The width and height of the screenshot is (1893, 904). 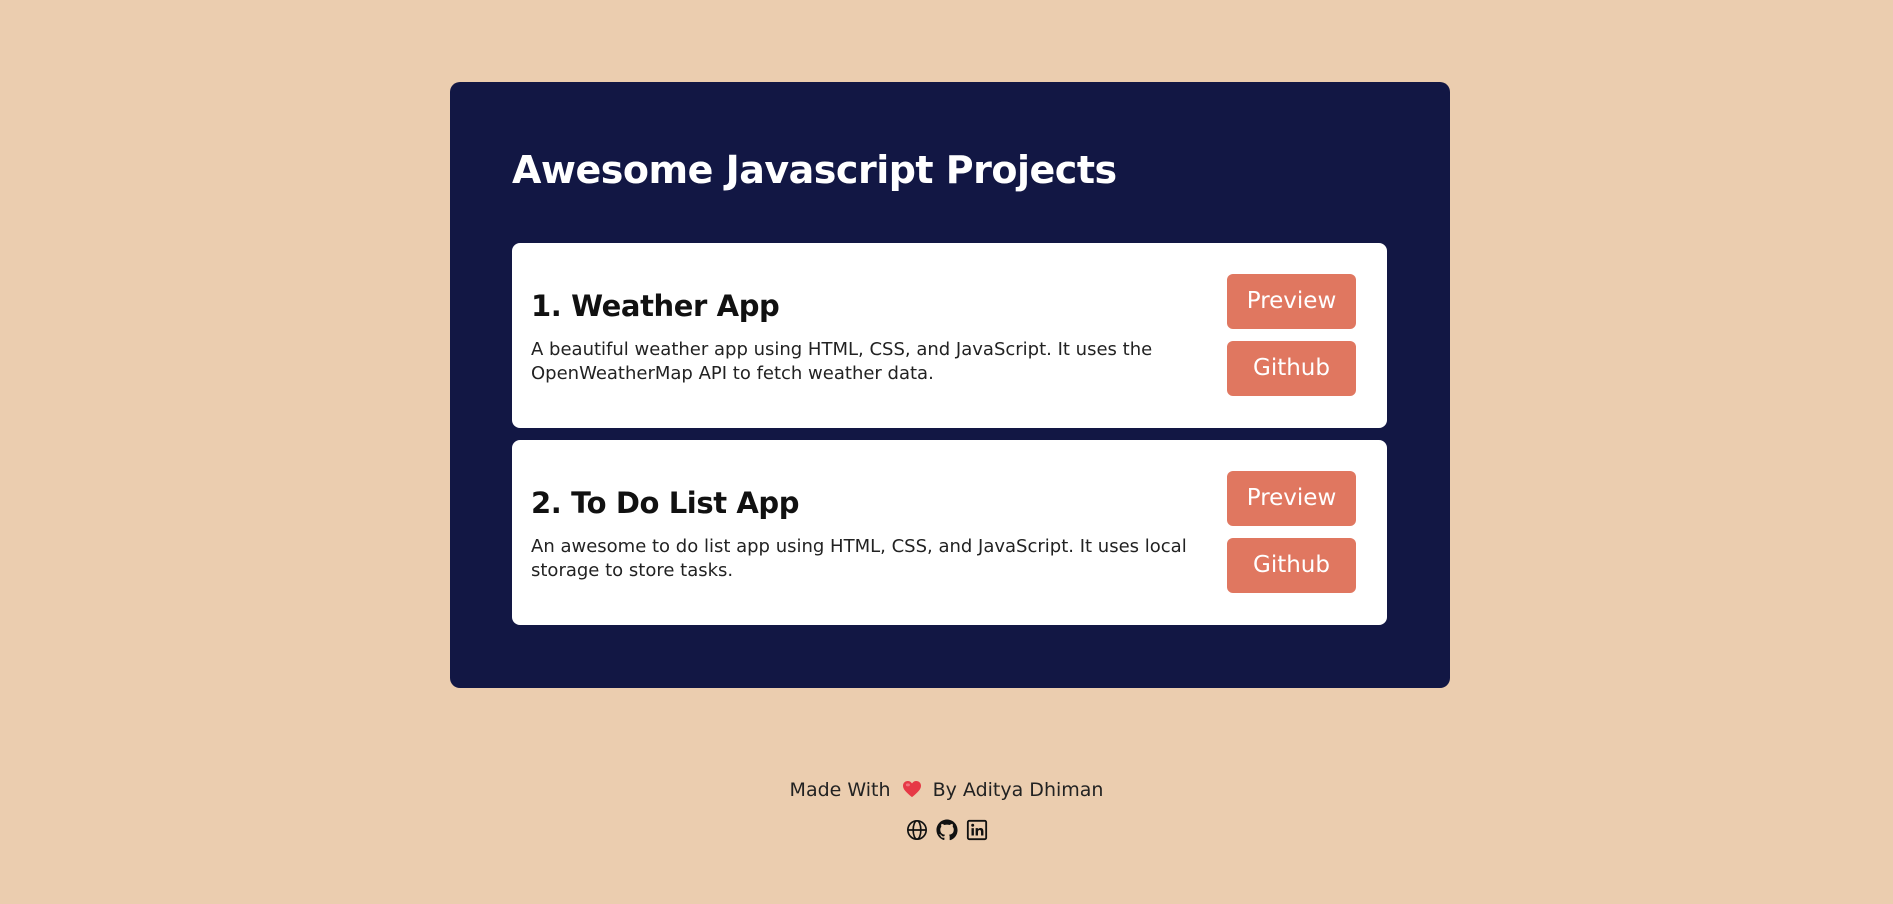 What do you see at coordinates (655, 306) in the screenshot?
I see `project-title: 1. Weather App` at bounding box center [655, 306].